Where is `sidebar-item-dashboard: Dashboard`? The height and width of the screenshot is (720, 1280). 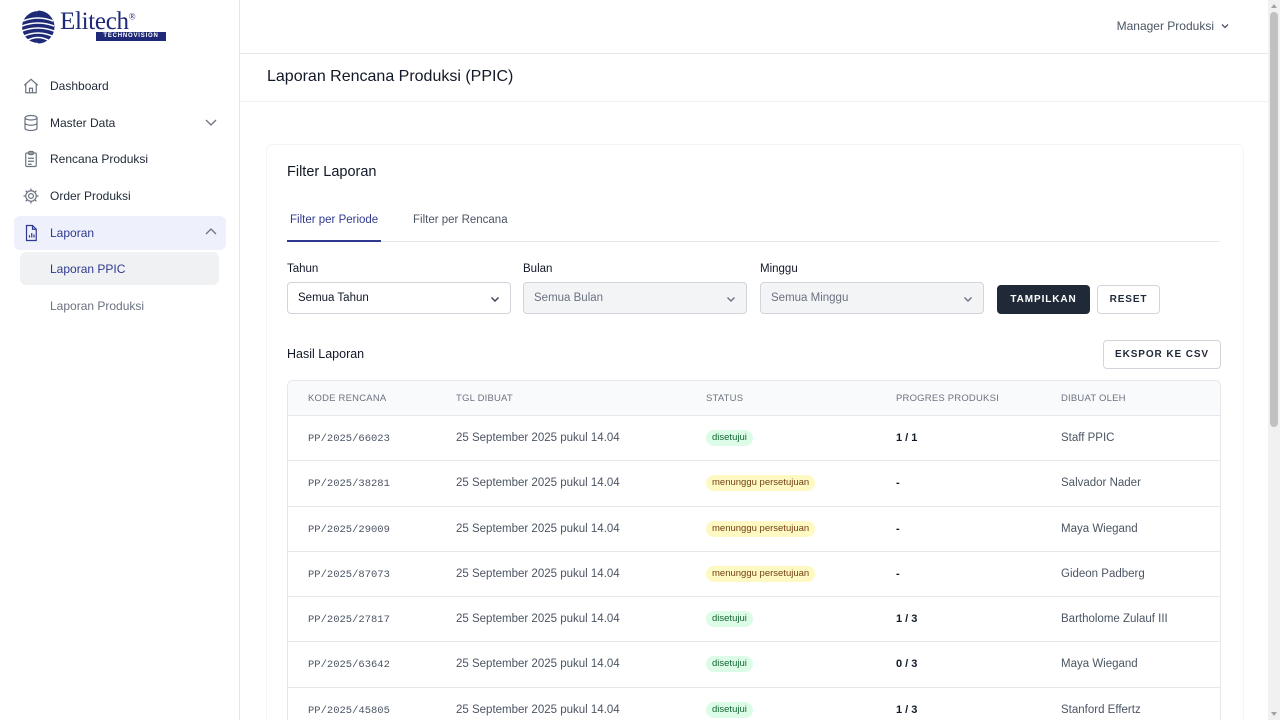 sidebar-item-dashboard: Dashboard is located at coordinates (120, 86).